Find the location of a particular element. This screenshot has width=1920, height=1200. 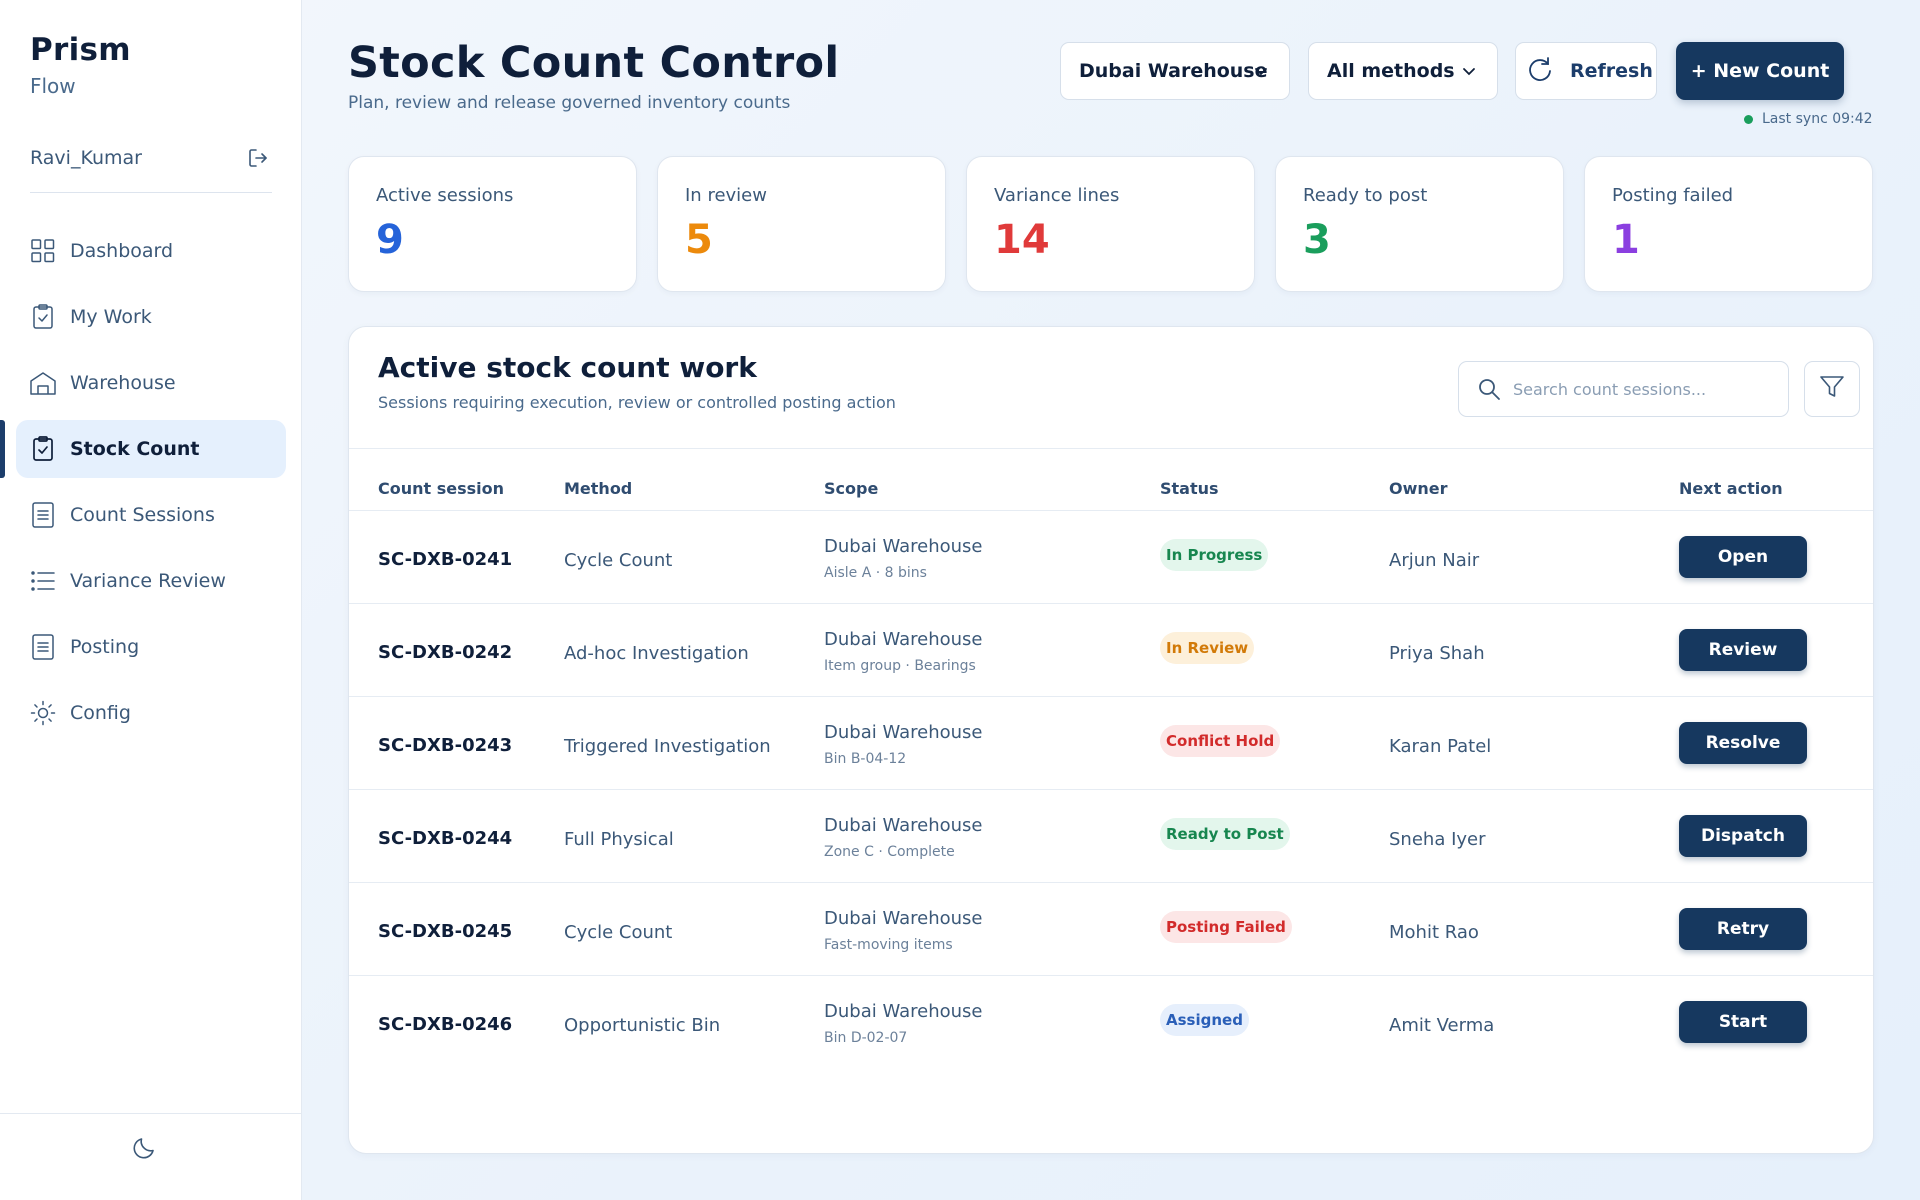

kpi-value: 9 is located at coordinates (390, 240).